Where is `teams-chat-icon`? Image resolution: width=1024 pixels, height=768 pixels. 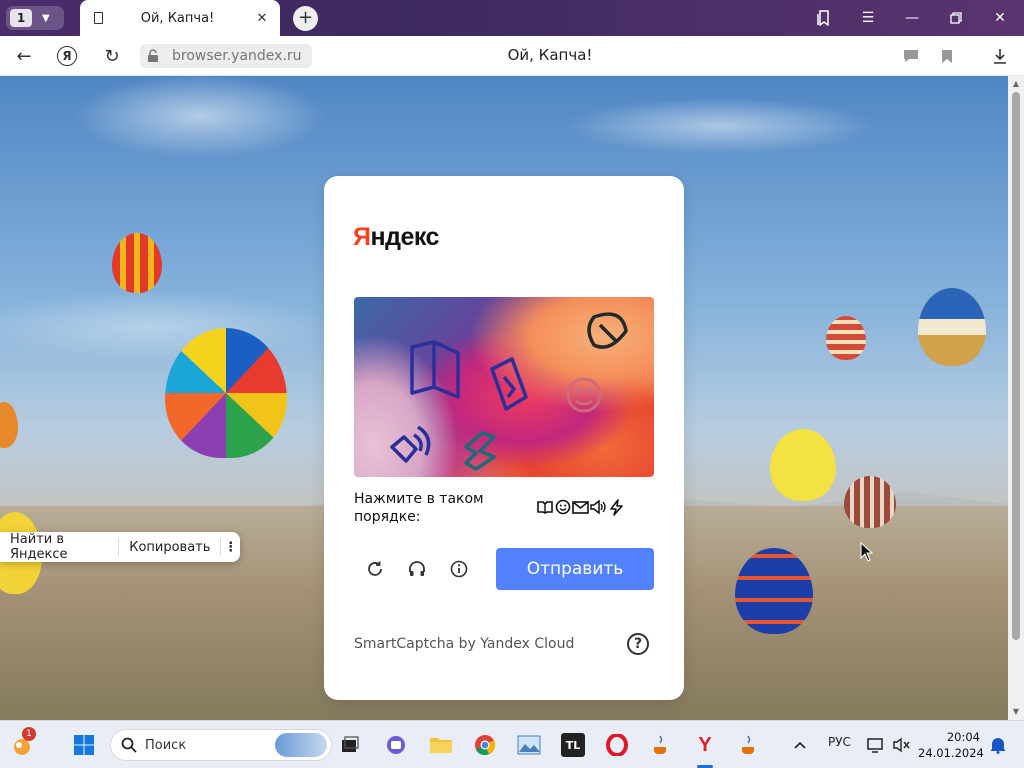 teams-chat-icon is located at coordinates (396, 745).